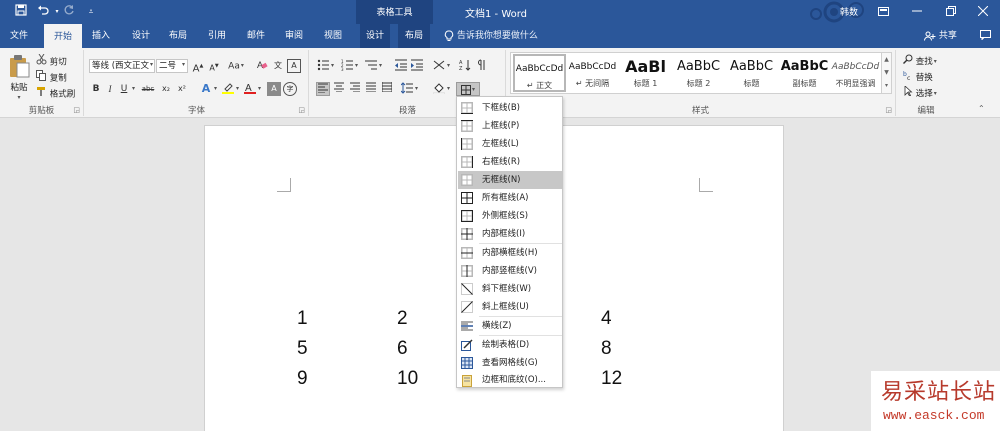  What do you see at coordinates (301, 110) in the screenshot?
I see `font-launcher-icon: ◲` at bounding box center [301, 110].